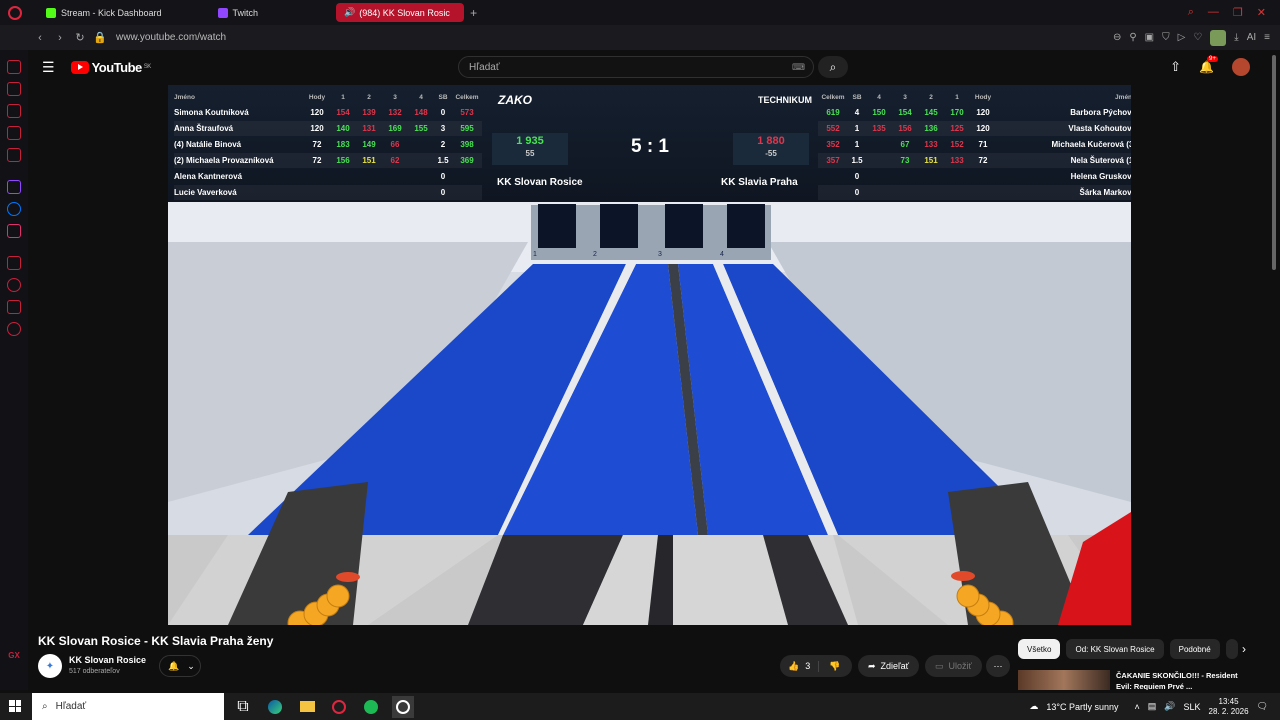 The height and width of the screenshot is (720, 1280). What do you see at coordinates (1208, 65) in the screenshot?
I see `notifications-icon: 🔔 9+` at bounding box center [1208, 65].